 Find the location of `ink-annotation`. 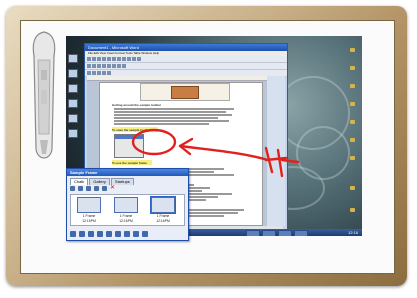

ink-annotation is located at coordinates (215, 153).